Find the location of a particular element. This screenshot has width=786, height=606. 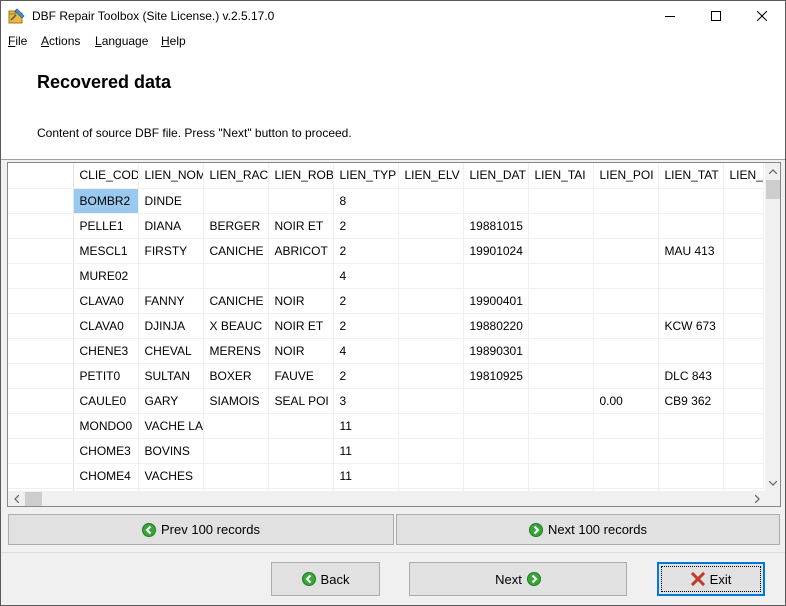

table-cell: MERENS is located at coordinates (236, 351).